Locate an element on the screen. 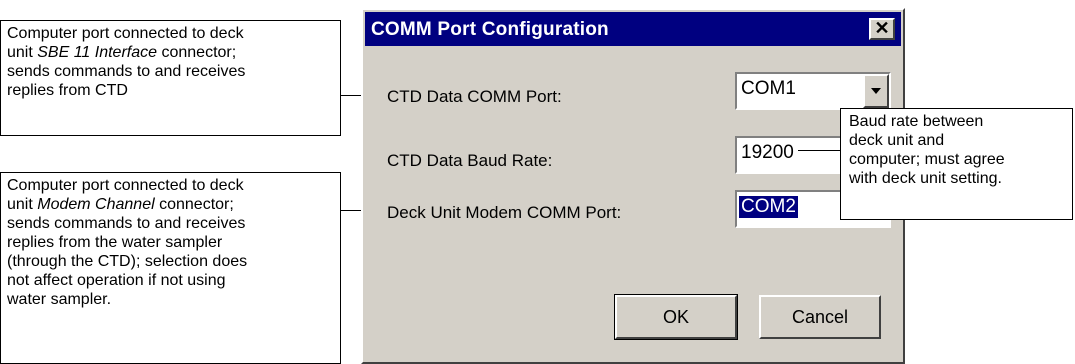 This screenshot has height=364, width=1075. callout-line: replies from the water sampler is located at coordinates (115, 242).